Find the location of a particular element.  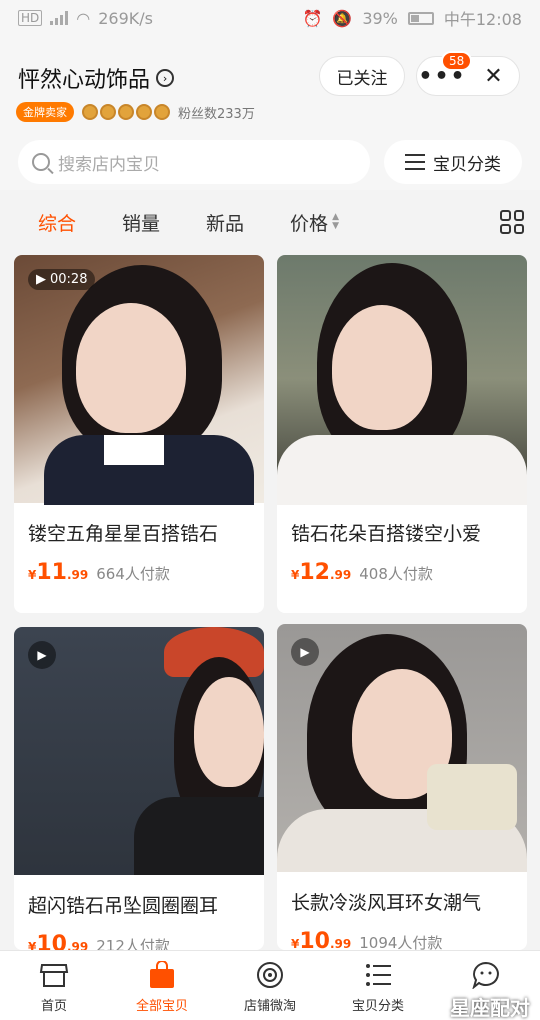

nav-category-label: 宝贝分类 is located at coordinates (377, 1006).